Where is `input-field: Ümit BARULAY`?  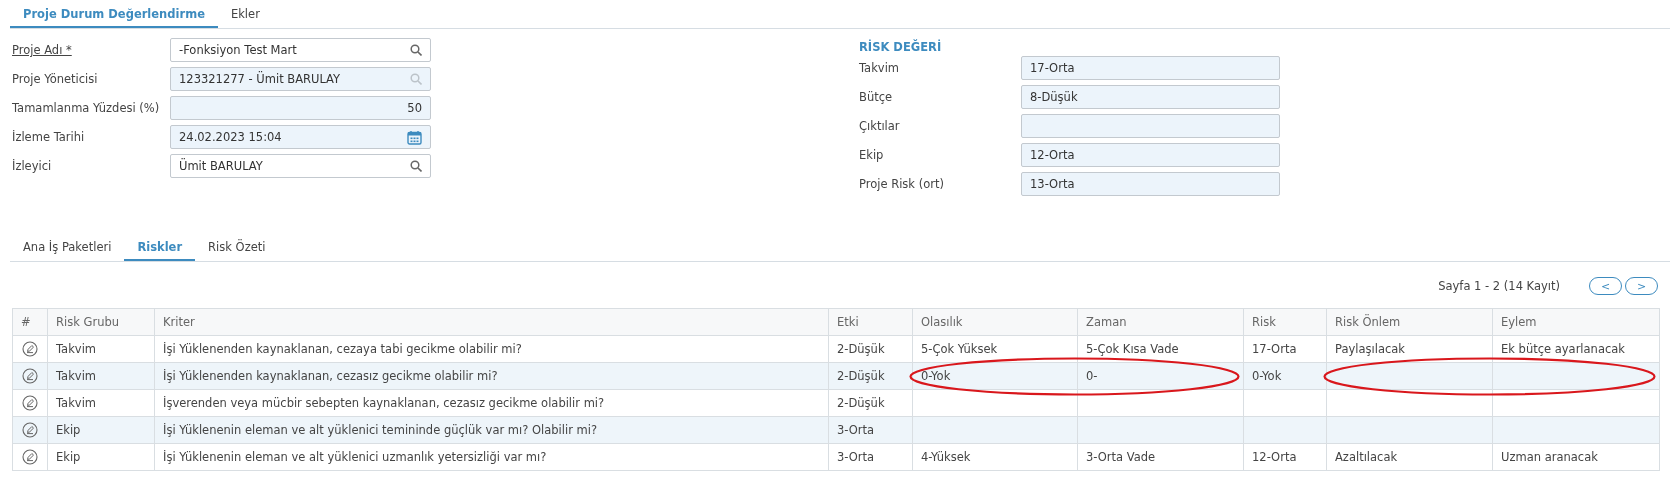
input-field: Ümit BARULAY is located at coordinates (300, 166).